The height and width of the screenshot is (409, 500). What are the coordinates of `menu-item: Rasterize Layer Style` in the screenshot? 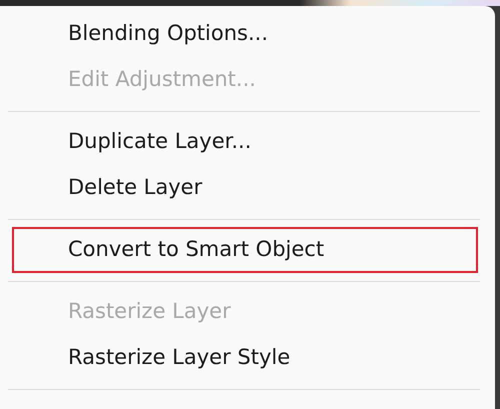 It's located at (247, 358).